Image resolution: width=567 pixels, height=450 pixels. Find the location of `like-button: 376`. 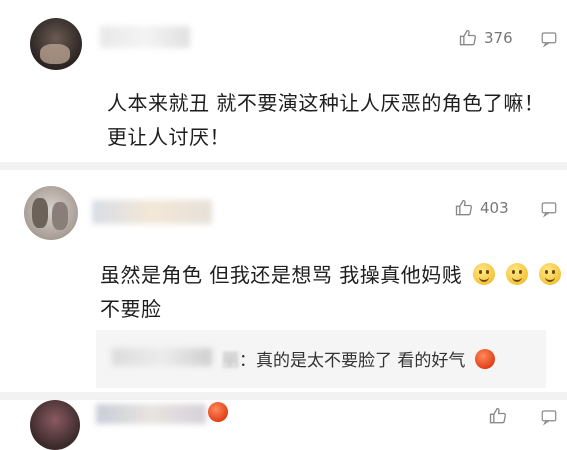

like-button: 376 is located at coordinates (485, 38).